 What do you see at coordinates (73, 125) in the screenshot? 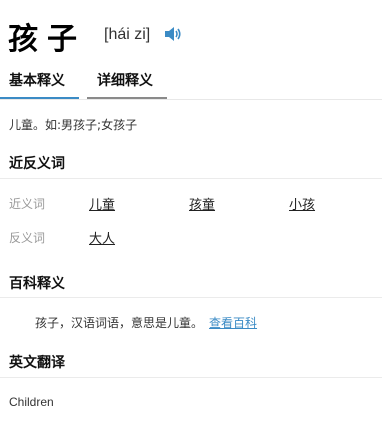
I see `basic-definition-text: 儿童。如:男孩子;女孩子` at bounding box center [73, 125].